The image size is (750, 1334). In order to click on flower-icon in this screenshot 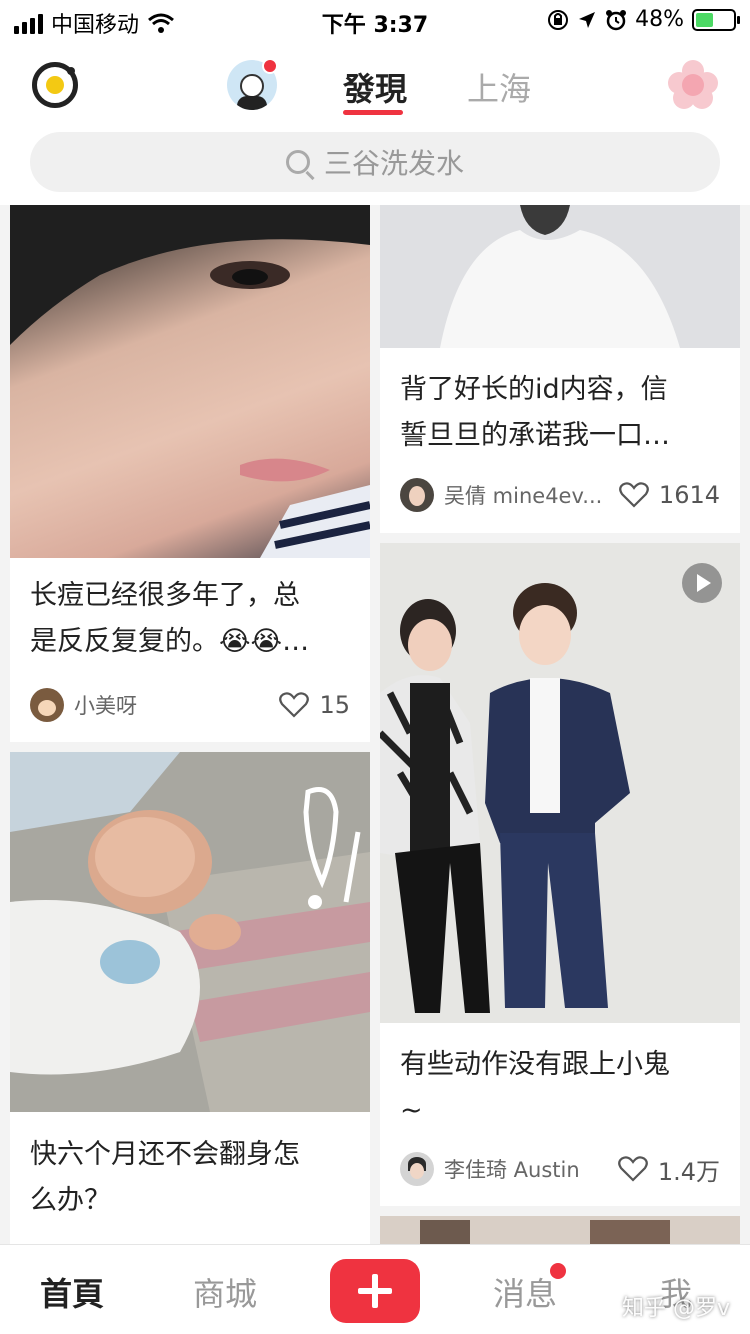, I will do `click(693, 85)`.